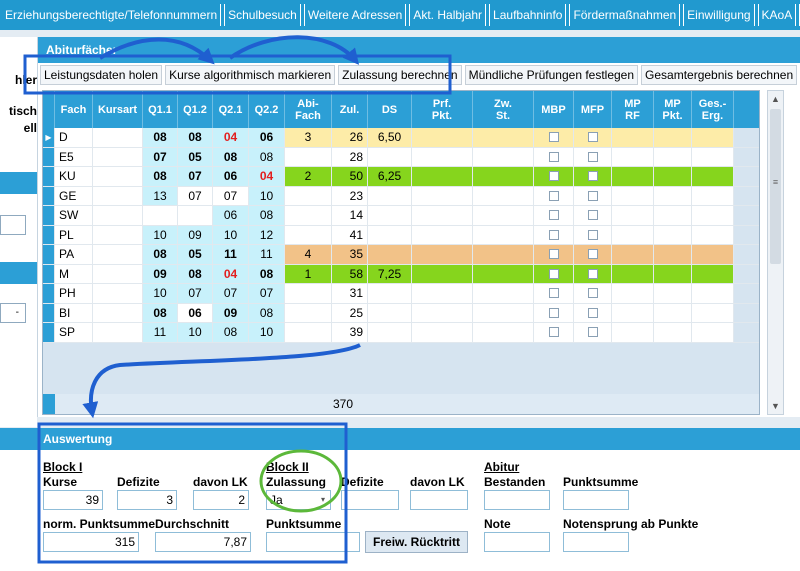 This screenshot has height=571, width=800. I want to click on cell-zul: 26, so click(350, 137).